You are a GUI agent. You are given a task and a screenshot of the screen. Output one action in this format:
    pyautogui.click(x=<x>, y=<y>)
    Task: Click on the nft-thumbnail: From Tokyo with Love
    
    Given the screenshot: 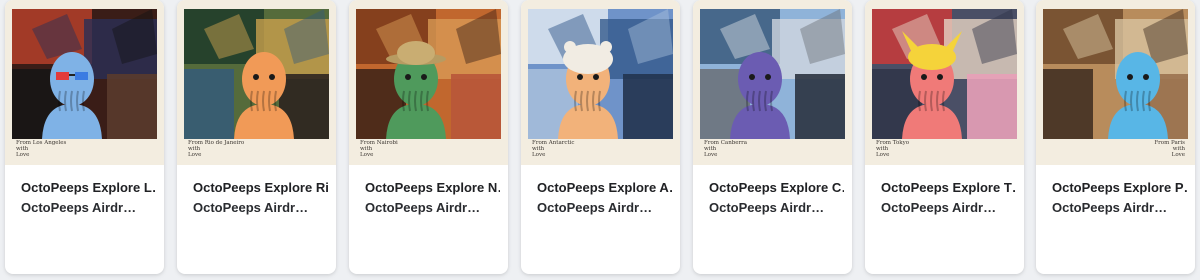 What is the action you would take?
    pyautogui.click(x=944, y=82)
    